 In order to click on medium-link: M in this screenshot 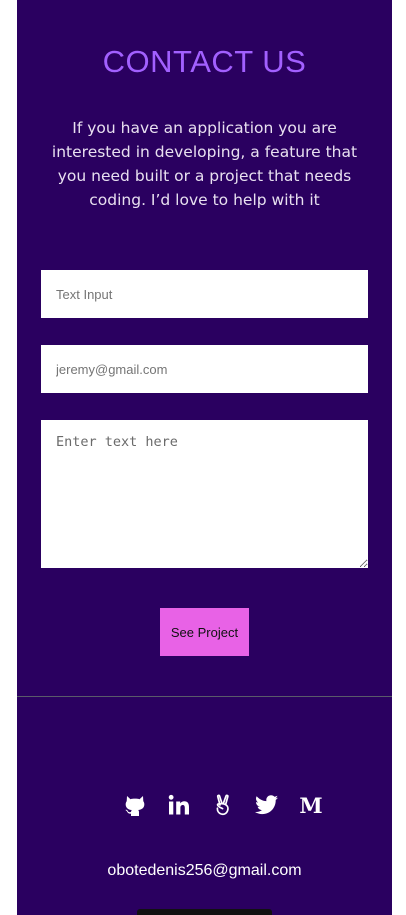, I will do `click(311, 805)`.